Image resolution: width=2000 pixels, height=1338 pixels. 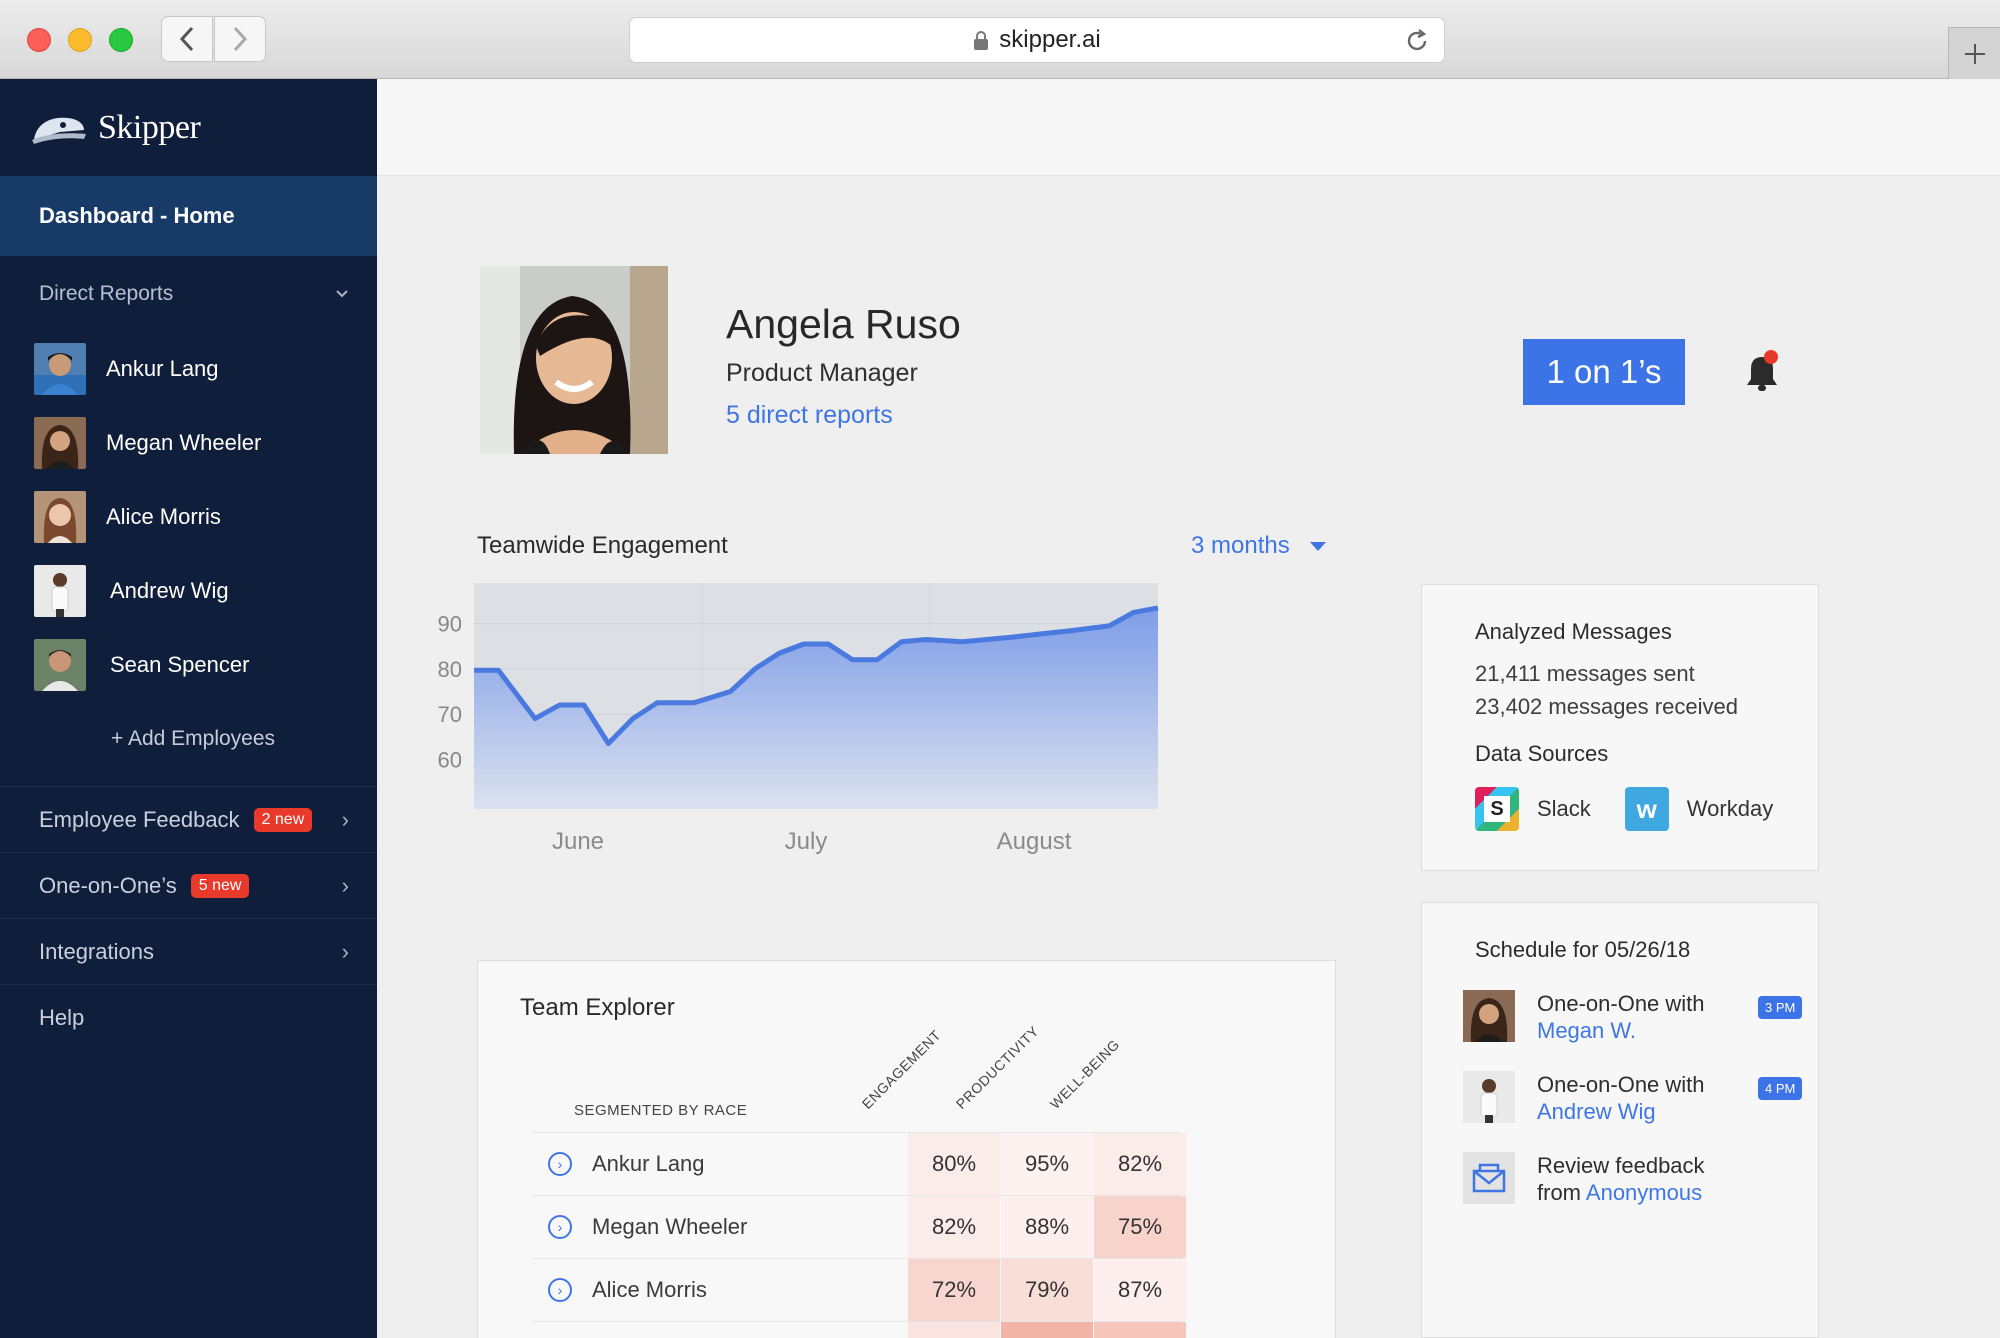 I want to click on x-tick-label: June, so click(x=578, y=841).